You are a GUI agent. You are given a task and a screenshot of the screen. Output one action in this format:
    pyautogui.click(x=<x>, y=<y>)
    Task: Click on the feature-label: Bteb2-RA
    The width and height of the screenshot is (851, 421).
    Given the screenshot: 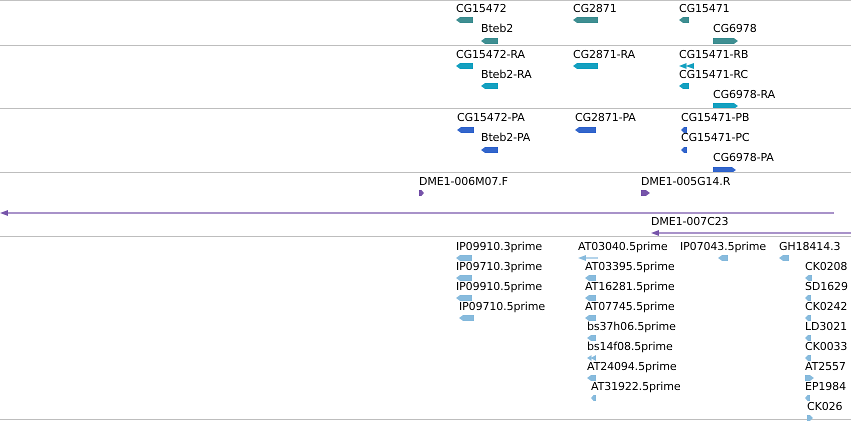 What is the action you would take?
    pyautogui.click(x=506, y=75)
    